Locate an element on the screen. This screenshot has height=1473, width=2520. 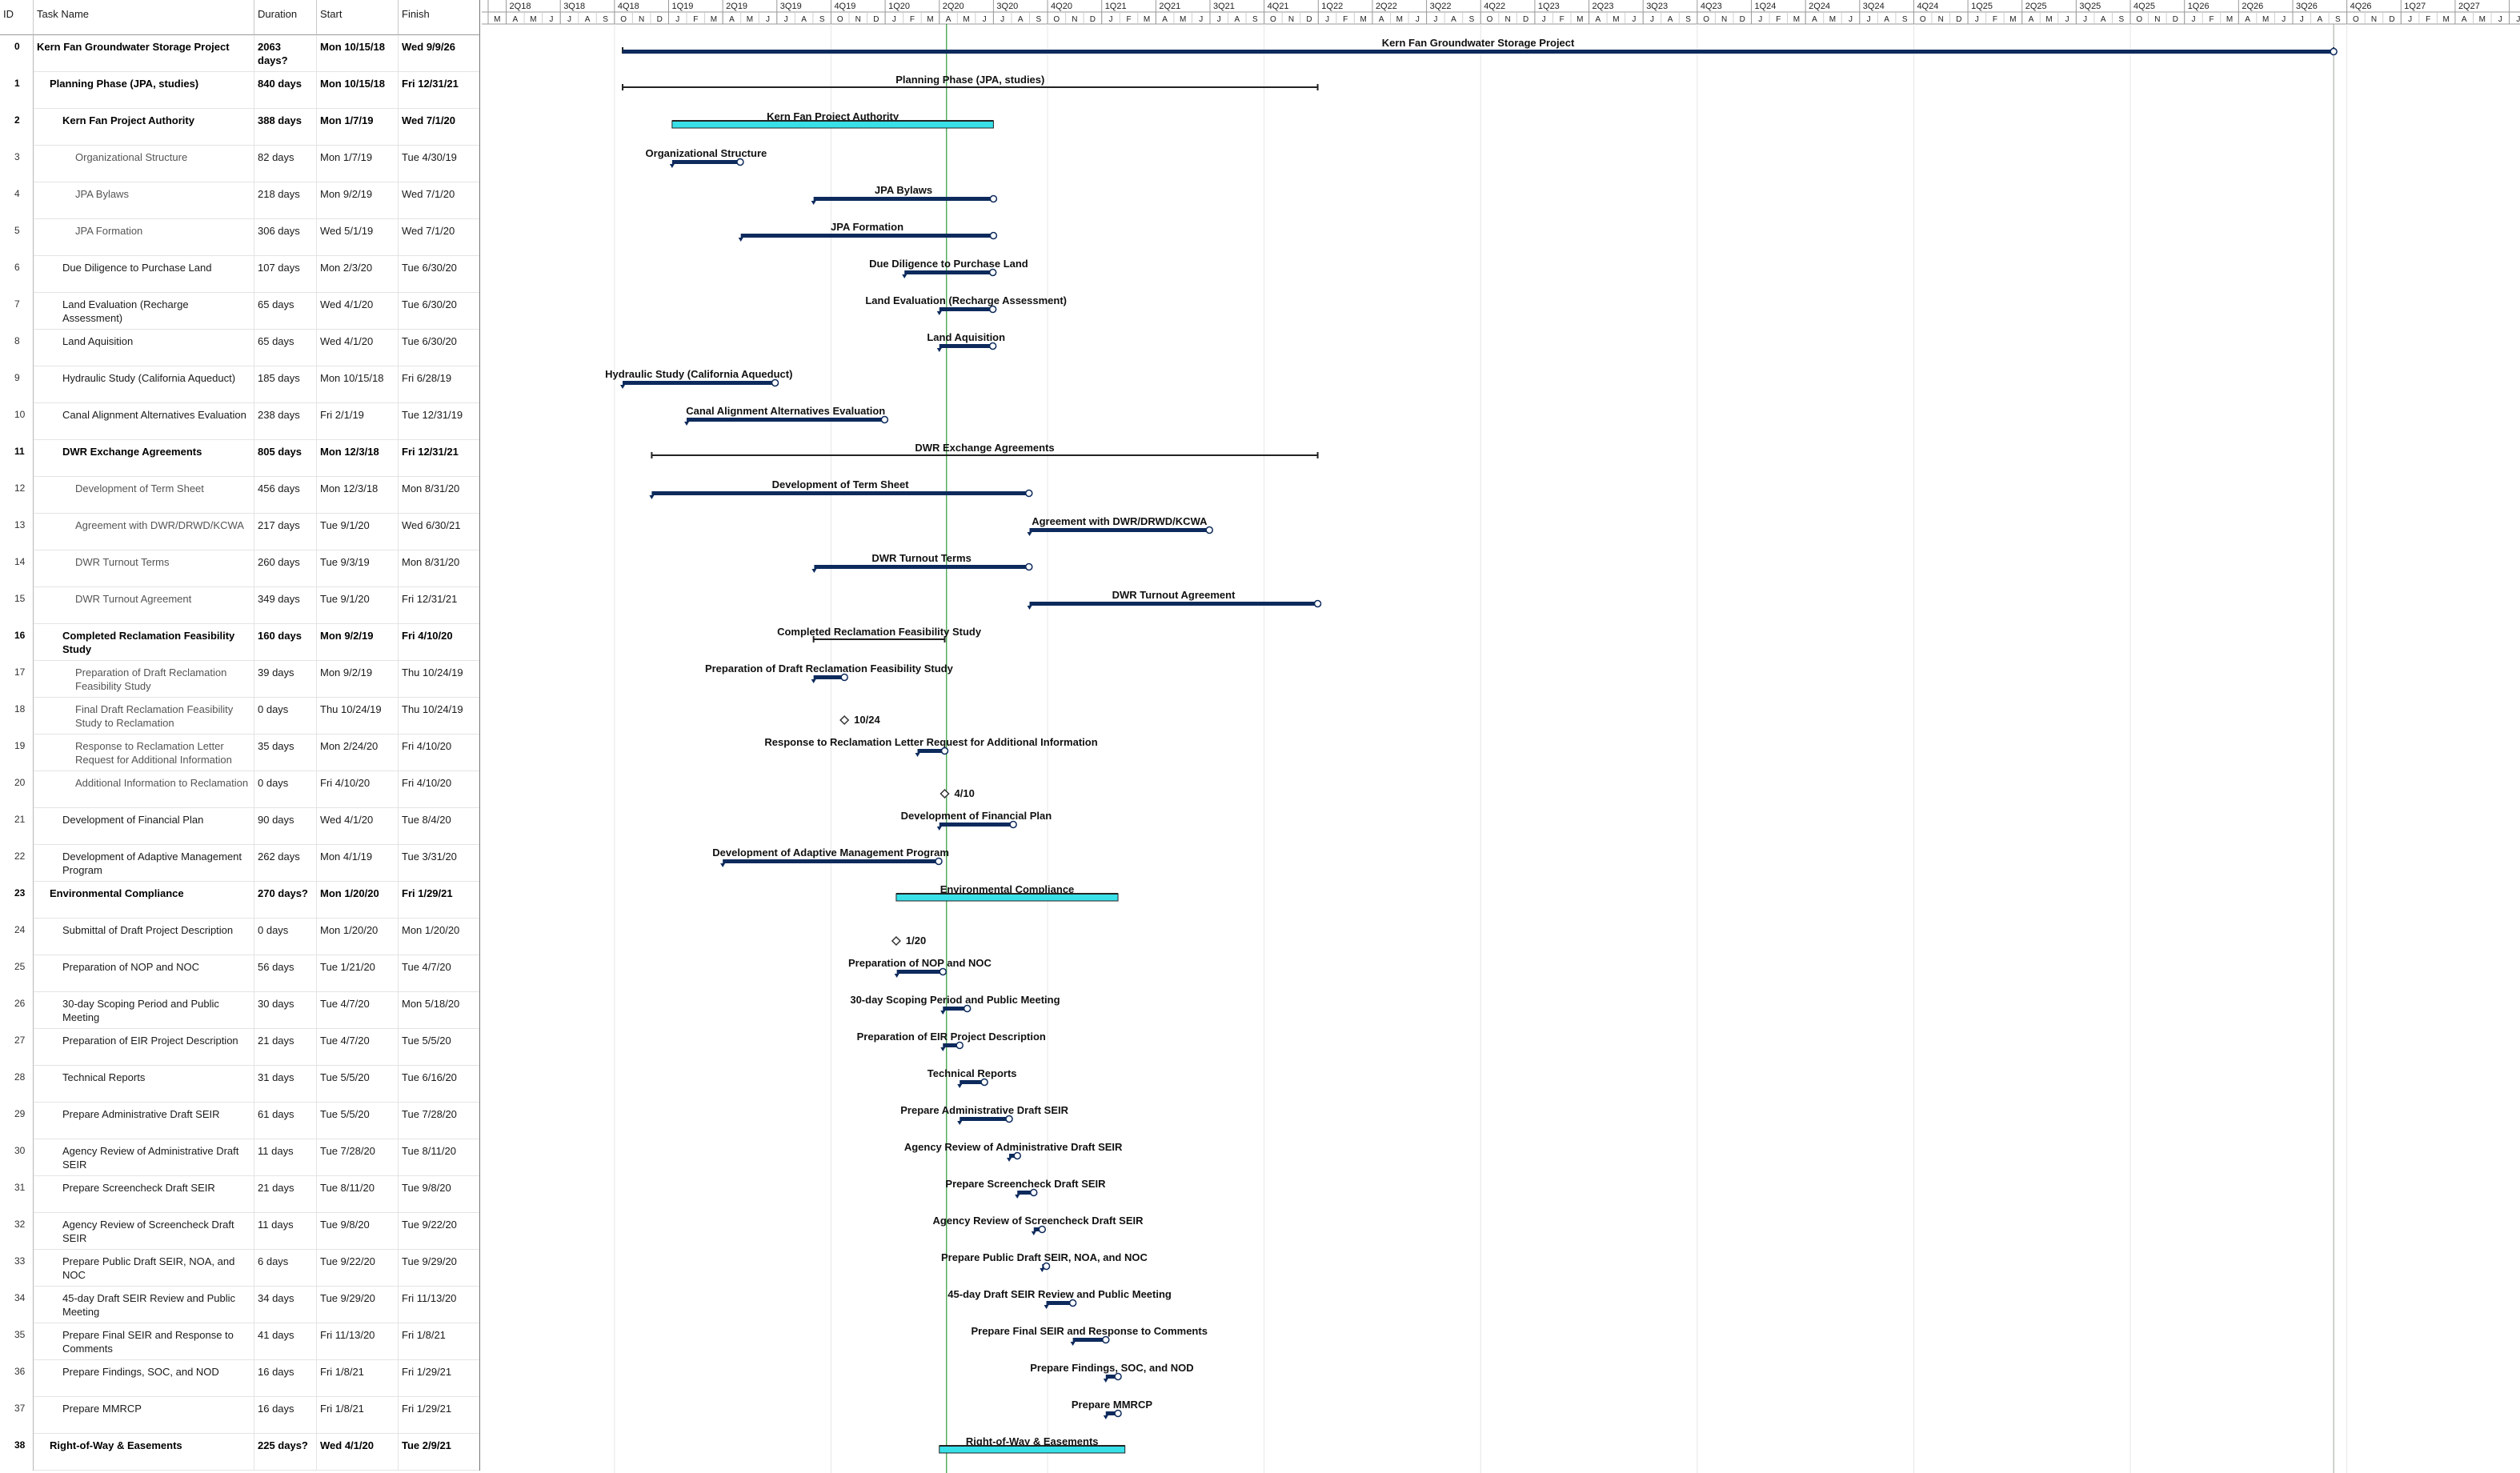
task-name: Technical Reports is located at coordinates (144, 1084).